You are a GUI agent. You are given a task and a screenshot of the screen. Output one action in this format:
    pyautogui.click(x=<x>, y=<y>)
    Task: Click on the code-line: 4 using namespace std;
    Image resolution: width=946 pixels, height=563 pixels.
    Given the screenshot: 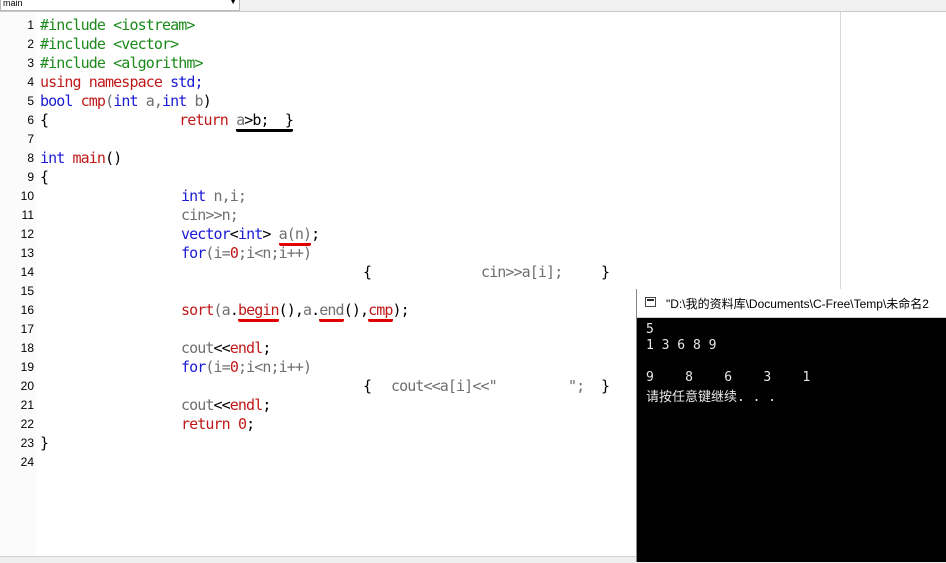 What is the action you would take?
    pyautogui.click(x=420, y=81)
    